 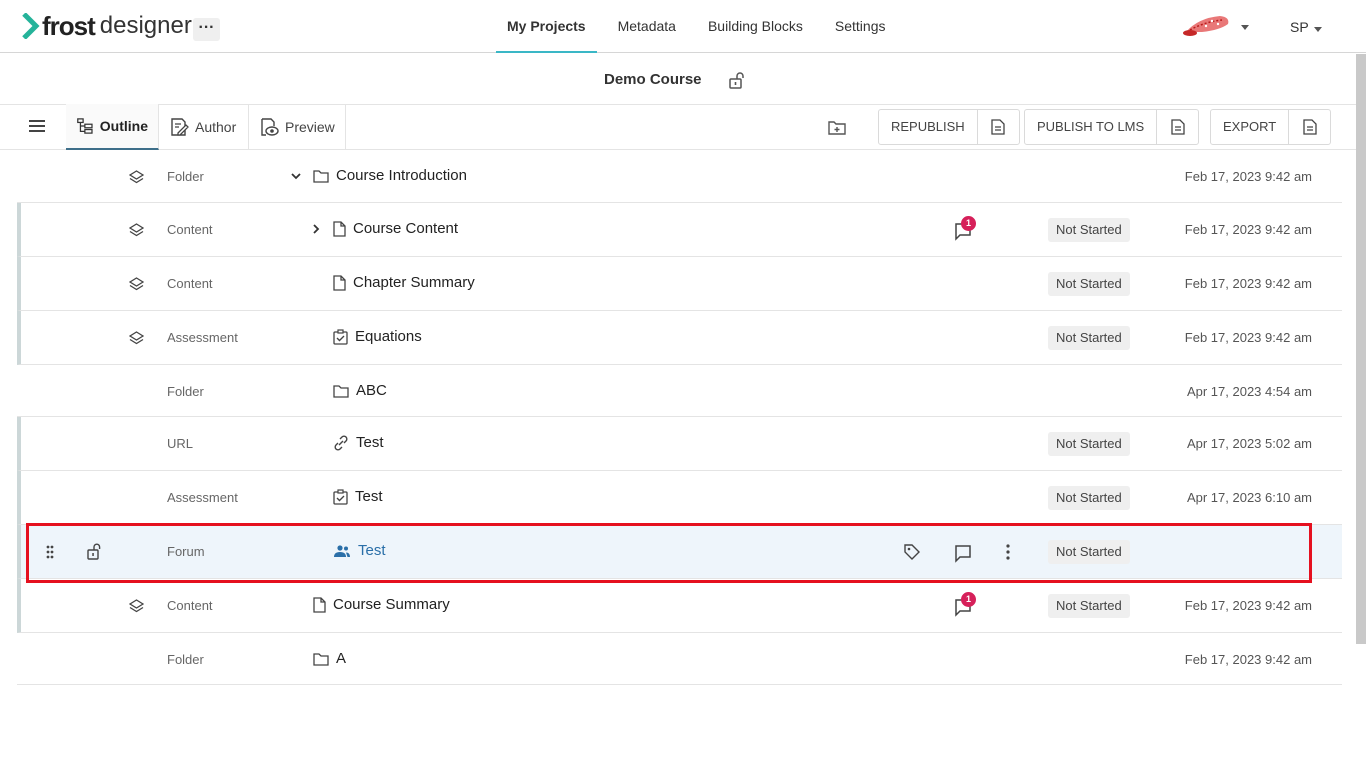 I want to click on more-vertical-icon, so click(x=1008, y=552).